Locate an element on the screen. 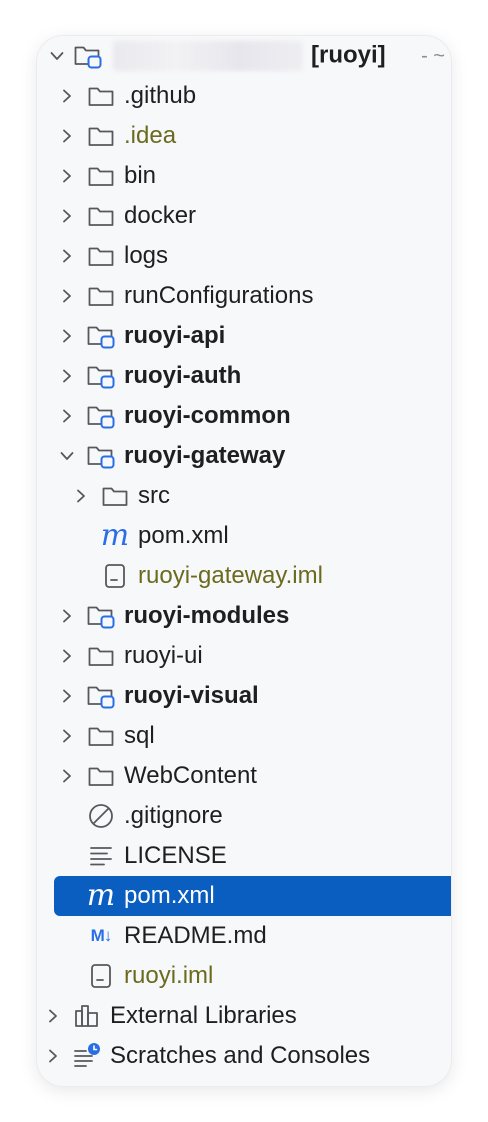 The image size is (488, 1122). library-icon is located at coordinates (87, 1016).